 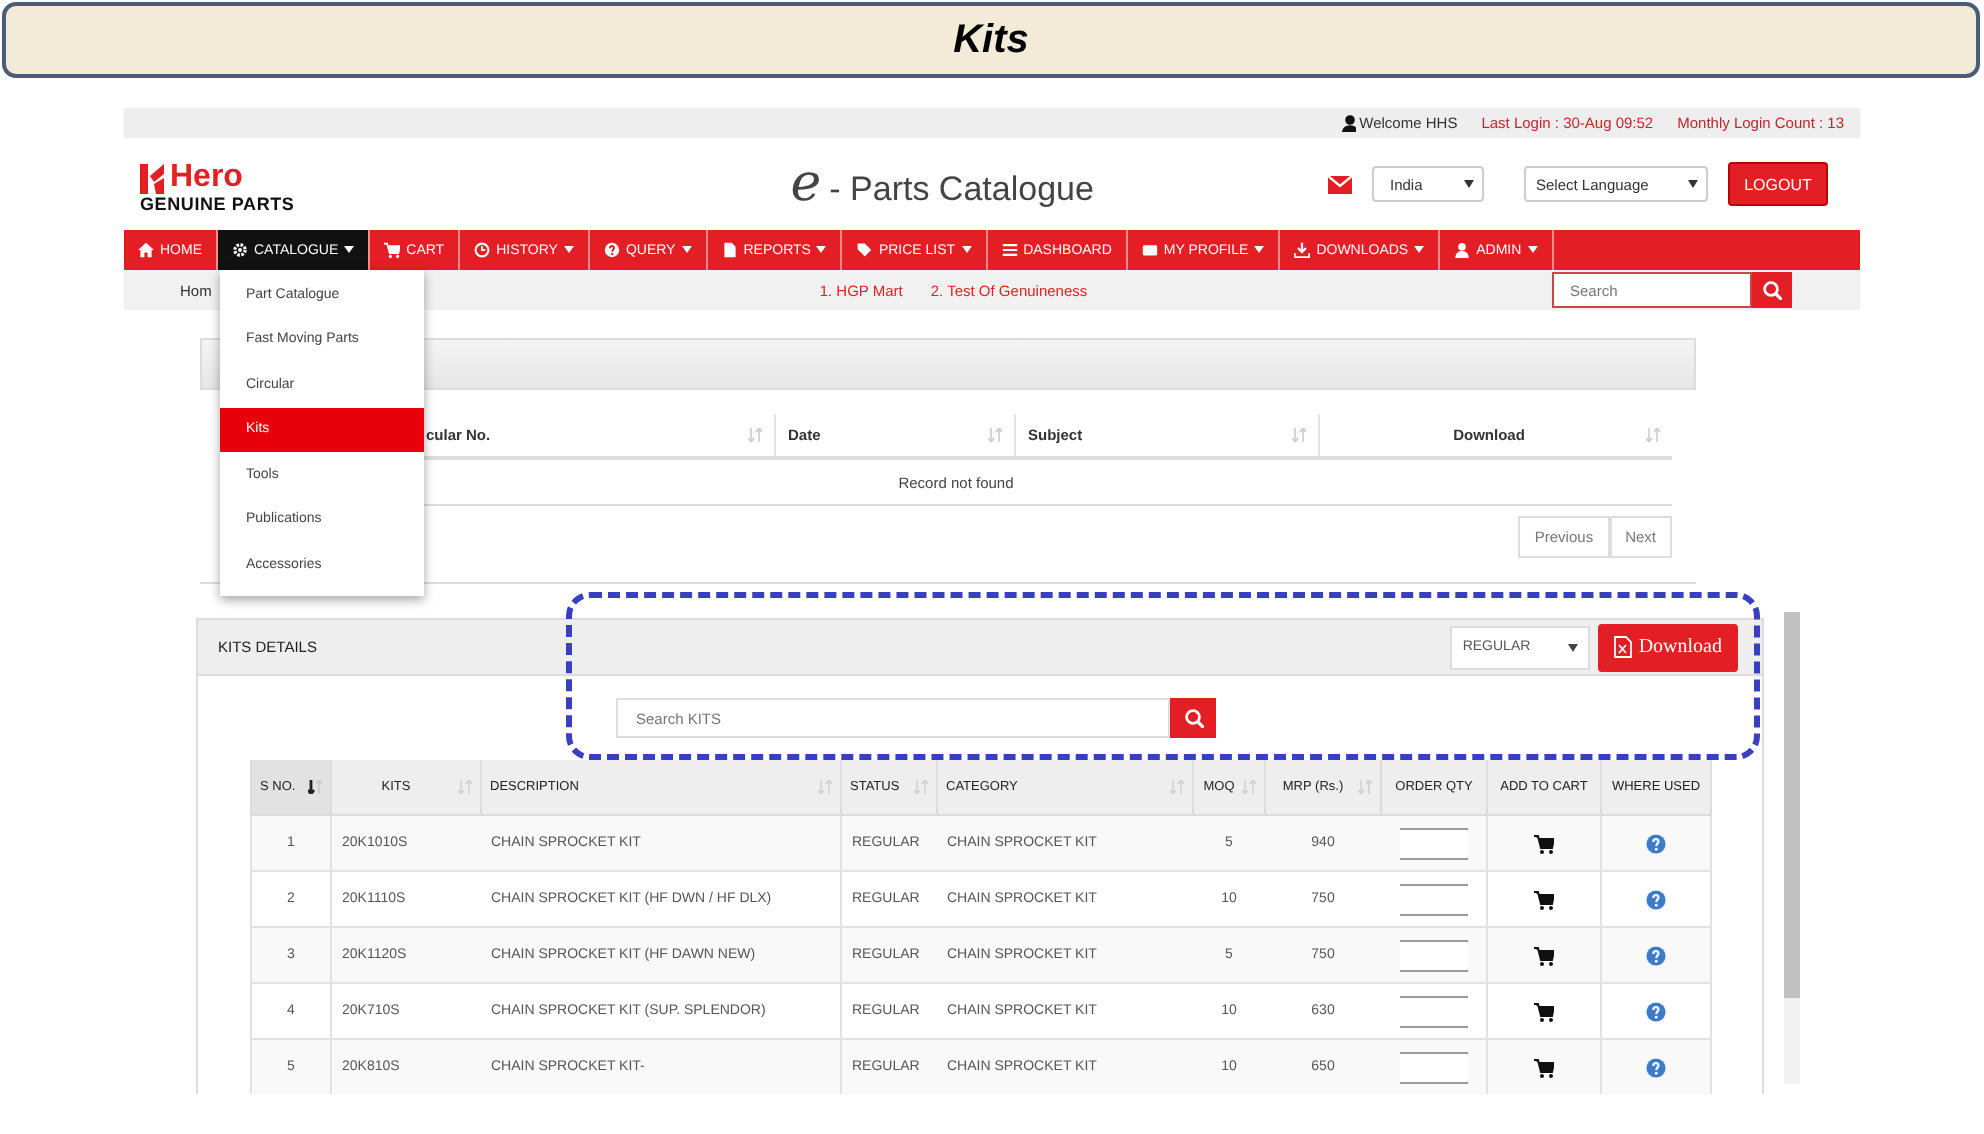 What do you see at coordinates (482, 250) in the screenshot?
I see `clock-icon` at bounding box center [482, 250].